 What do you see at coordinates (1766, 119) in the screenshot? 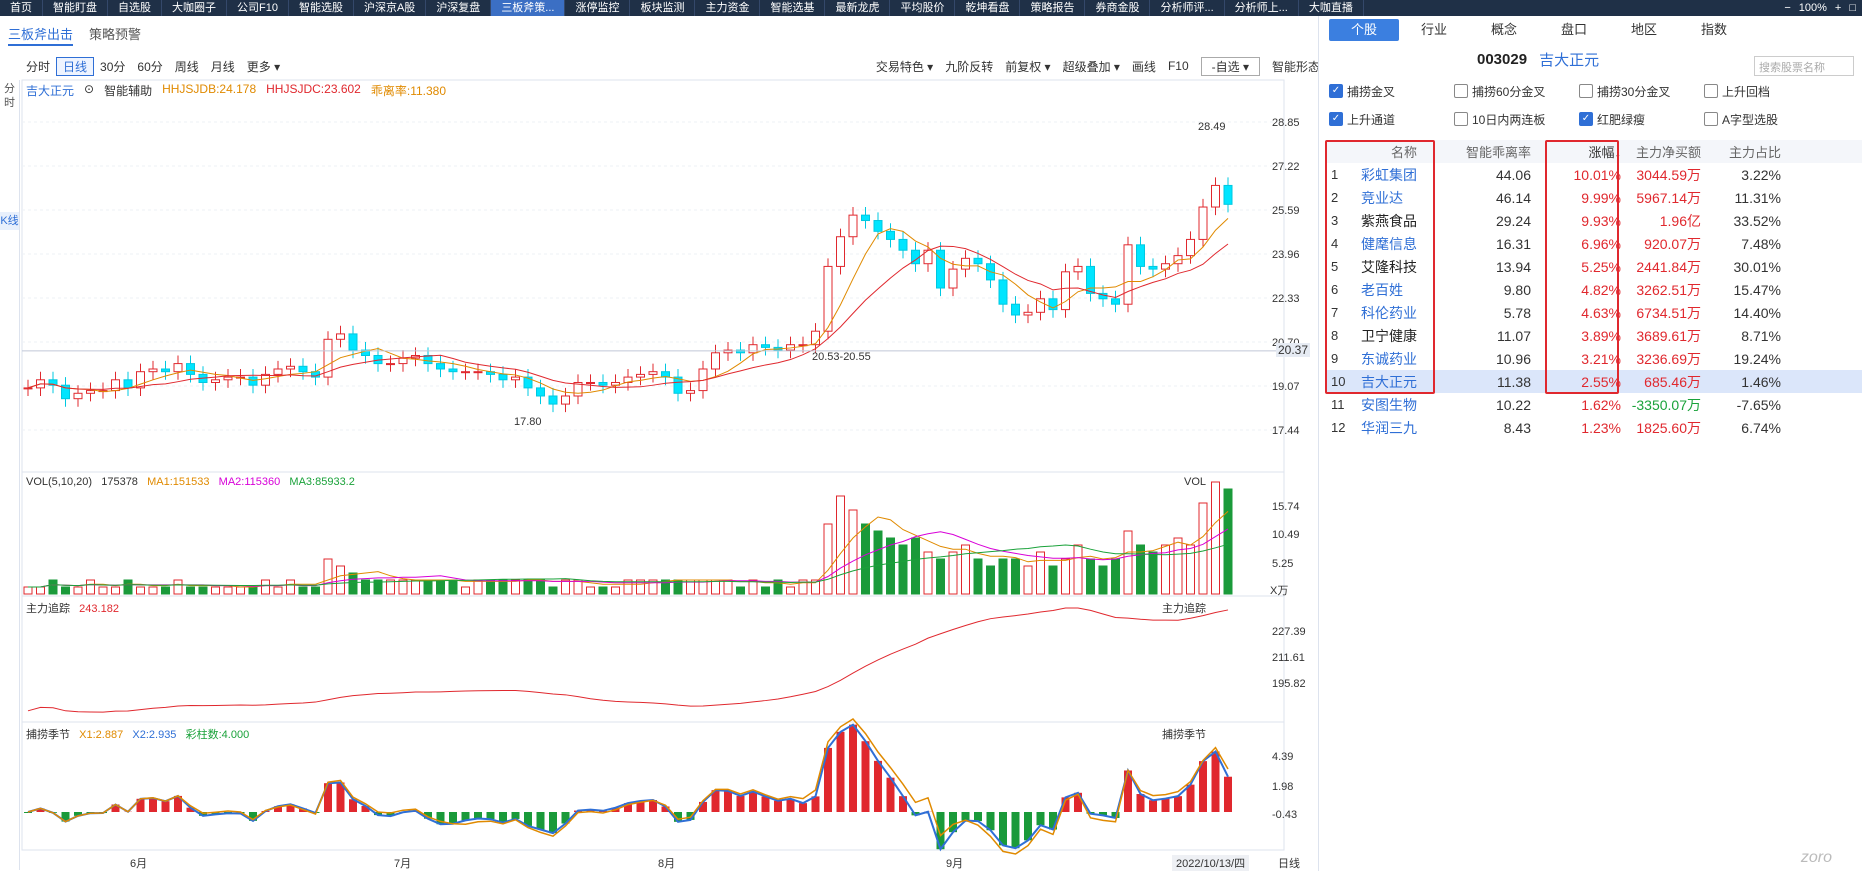
I see `filter-item: A字型选股` at bounding box center [1766, 119].